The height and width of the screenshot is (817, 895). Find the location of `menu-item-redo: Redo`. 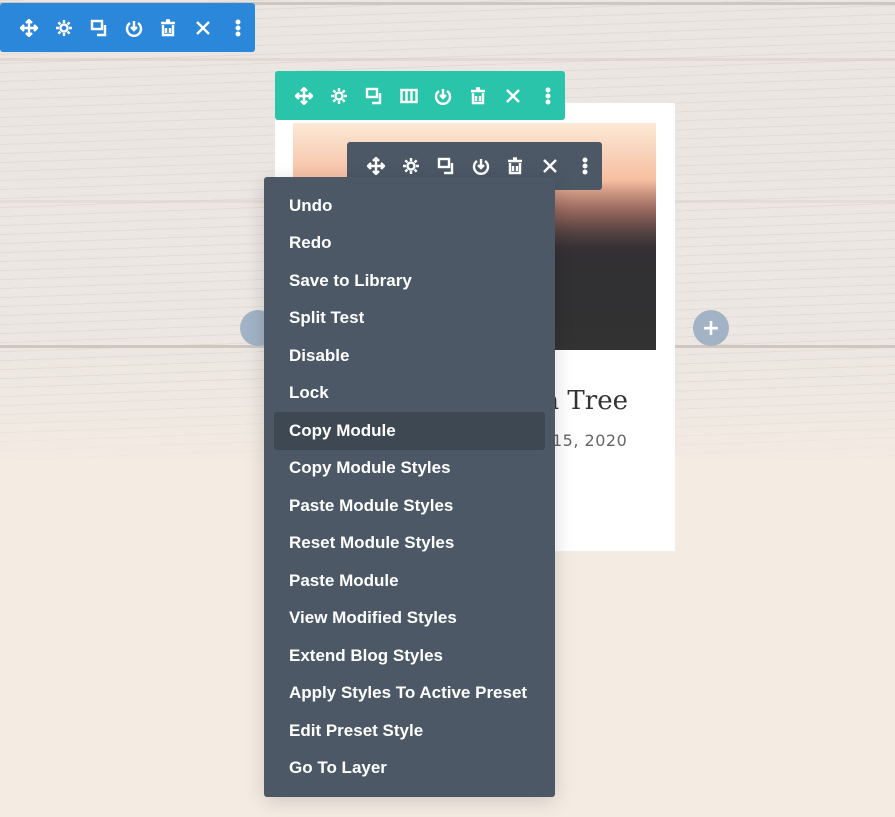

menu-item-redo: Redo is located at coordinates (409, 244).